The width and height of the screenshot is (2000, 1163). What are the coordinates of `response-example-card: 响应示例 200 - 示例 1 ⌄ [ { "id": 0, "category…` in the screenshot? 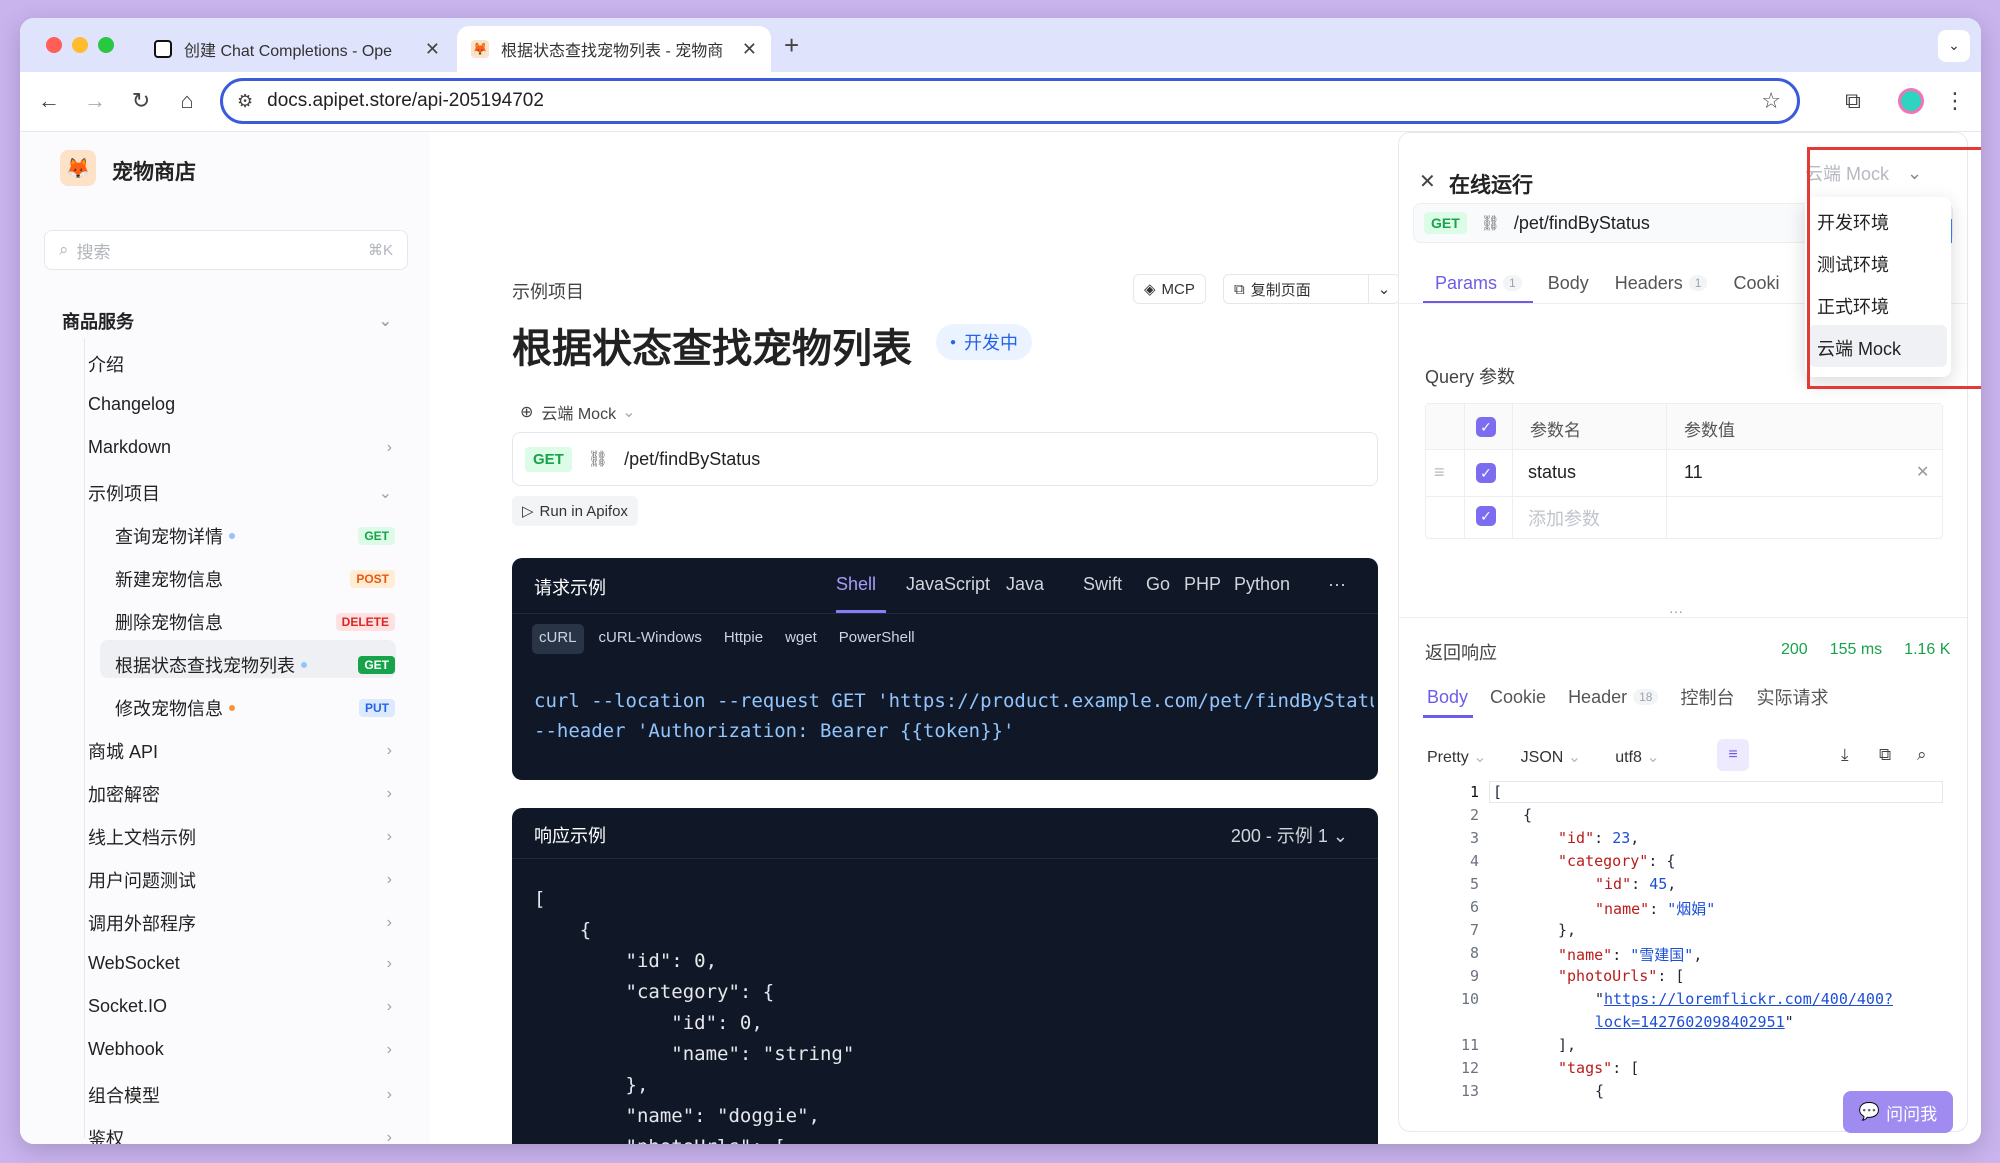 It's located at (945, 976).